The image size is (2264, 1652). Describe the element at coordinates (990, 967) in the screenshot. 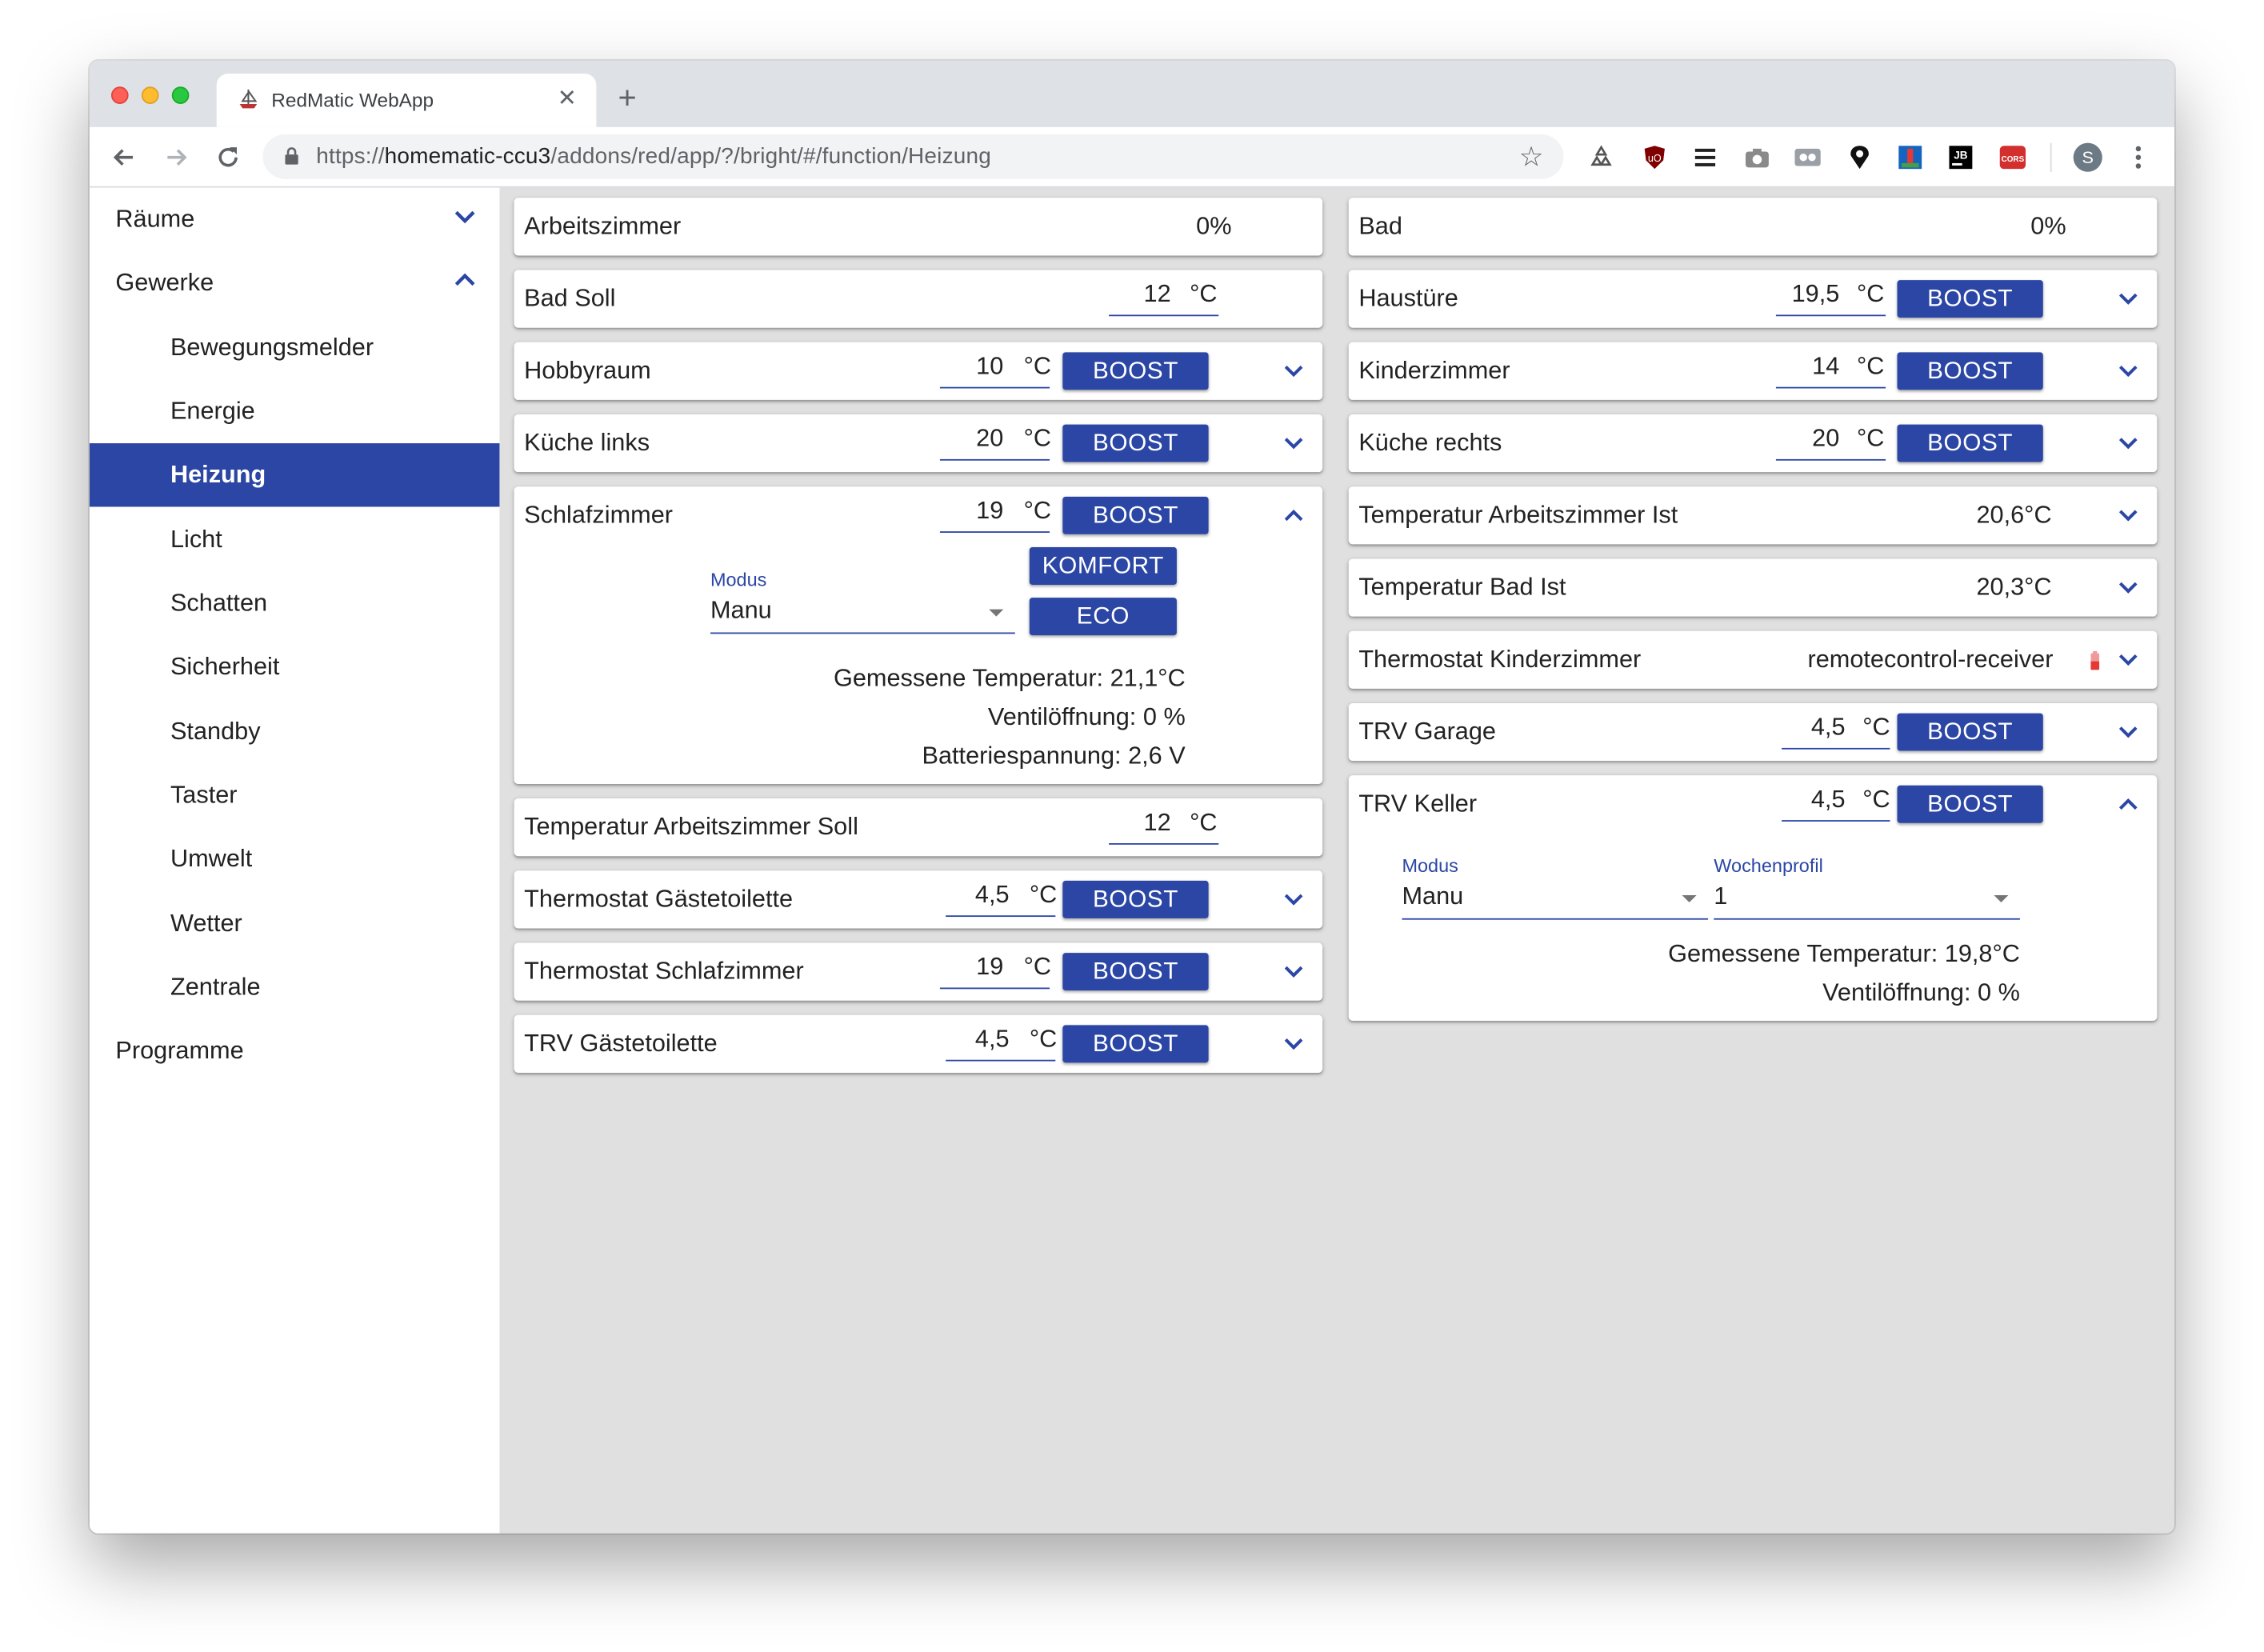

I see `setpoint-value: 19` at that location.